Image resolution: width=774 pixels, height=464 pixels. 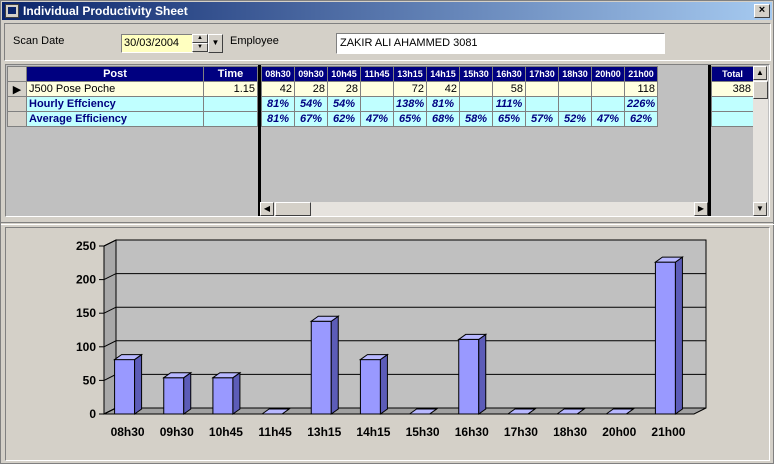 What do you see at coordinates (484, 209) in the screenshot?
I see `horizontal-scrollbar: ◀ ▶` at bounding box center [484, 209].